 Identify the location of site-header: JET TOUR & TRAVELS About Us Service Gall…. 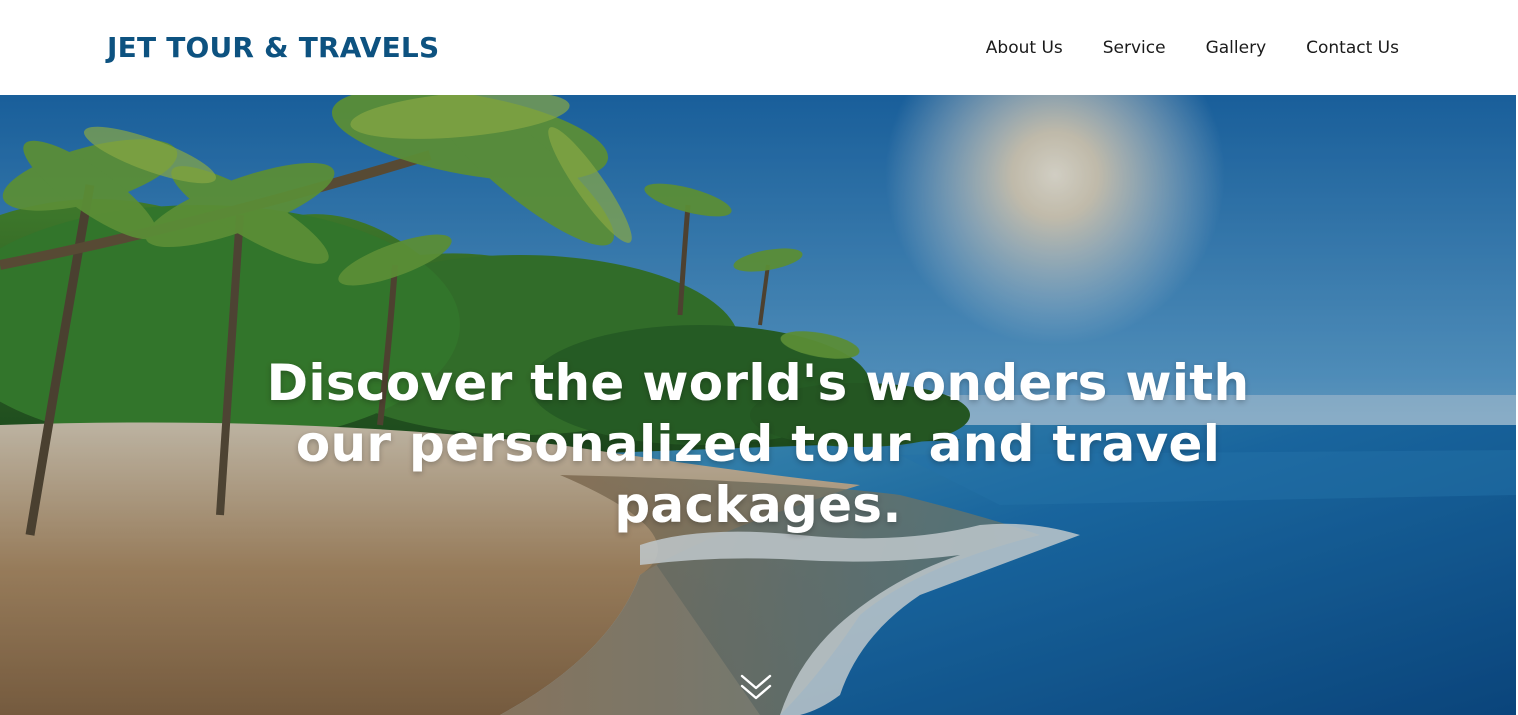
(759, 47).